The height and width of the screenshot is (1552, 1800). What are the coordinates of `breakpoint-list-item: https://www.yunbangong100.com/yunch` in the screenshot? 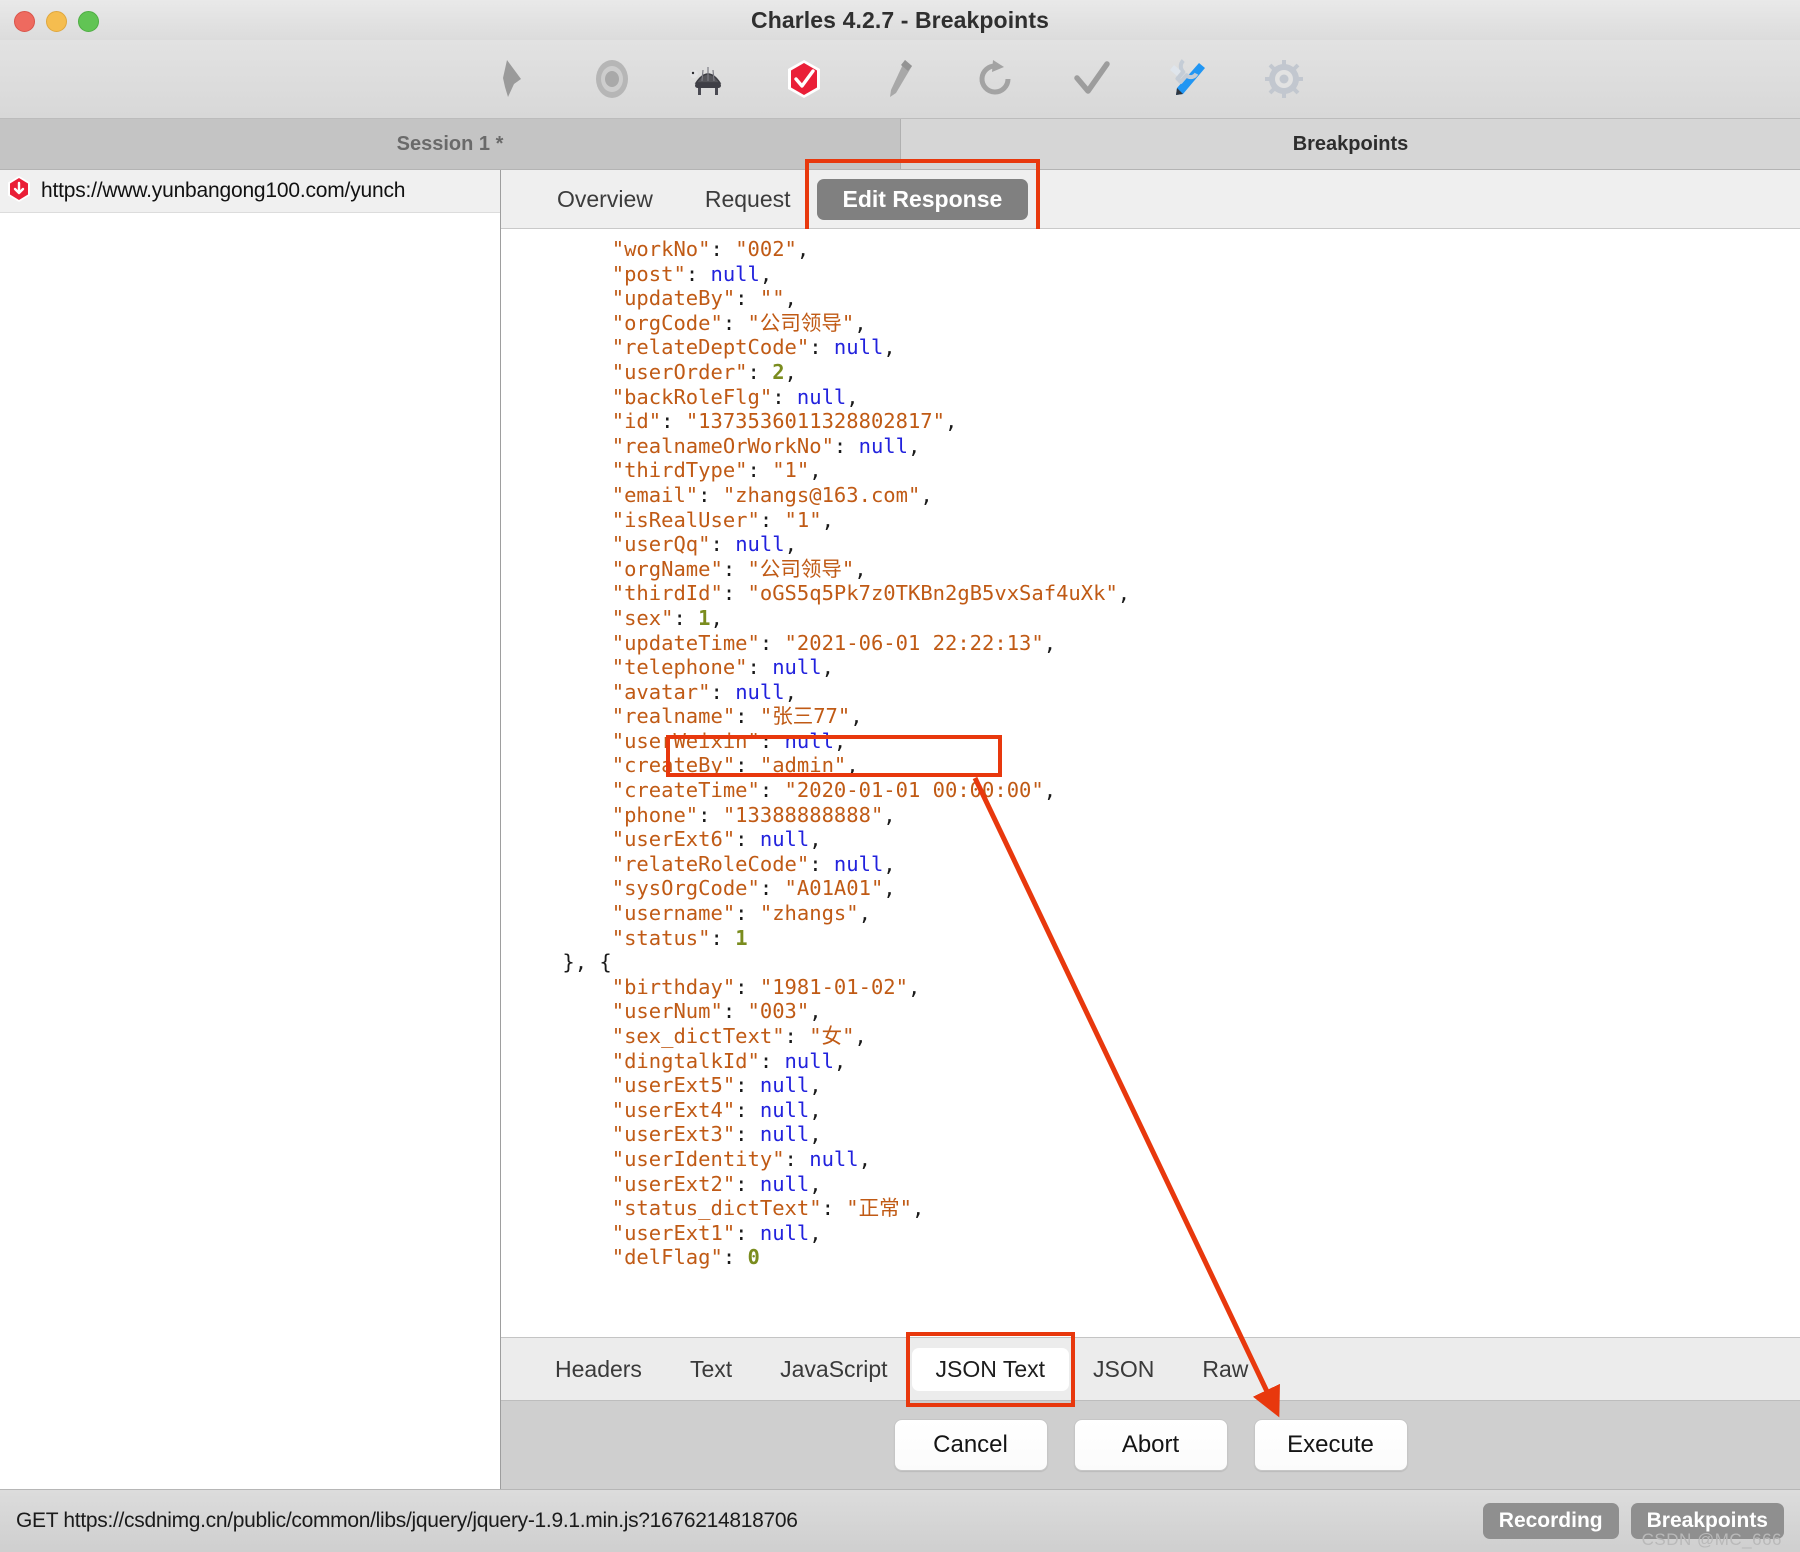 It's located at (250, 191).